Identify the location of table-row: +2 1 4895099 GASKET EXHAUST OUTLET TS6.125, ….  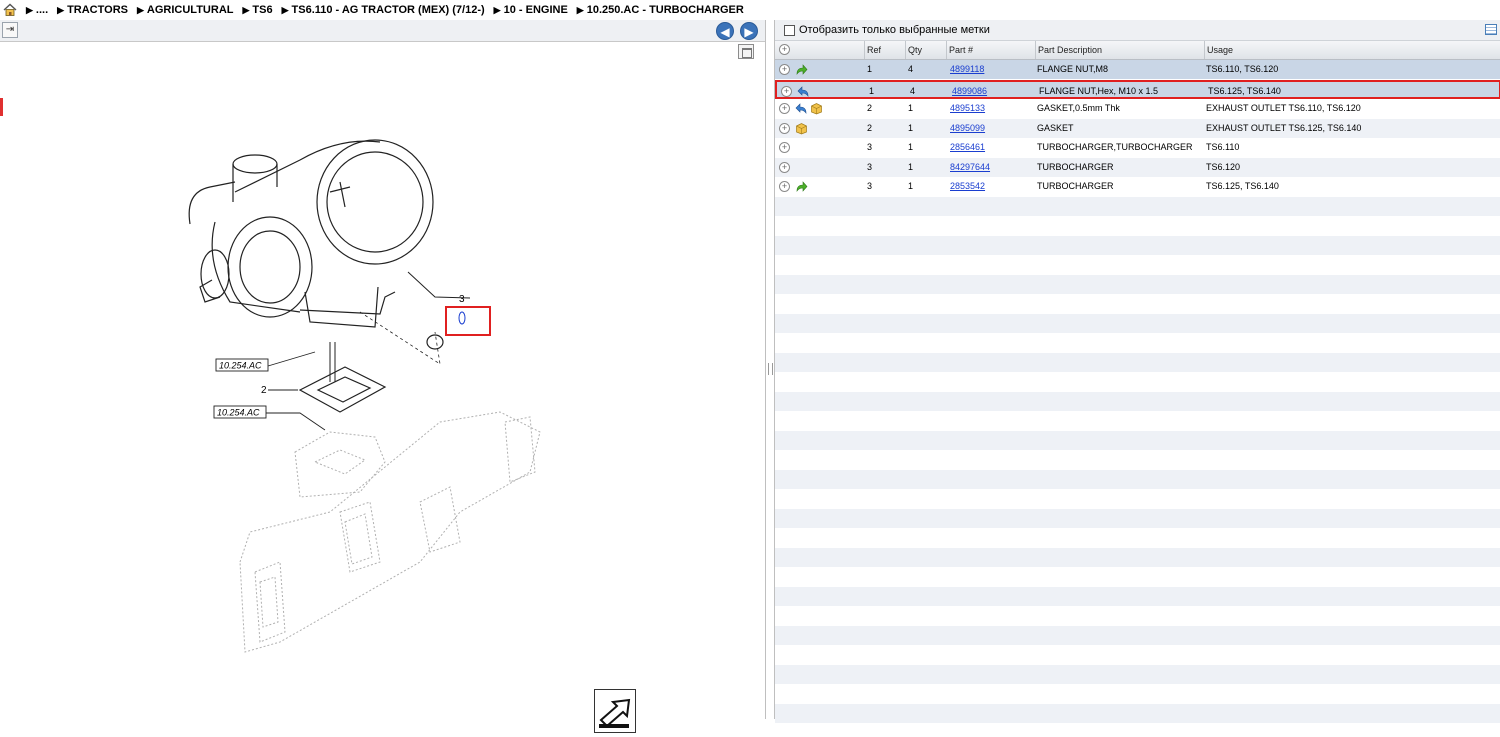
(1137, 128).